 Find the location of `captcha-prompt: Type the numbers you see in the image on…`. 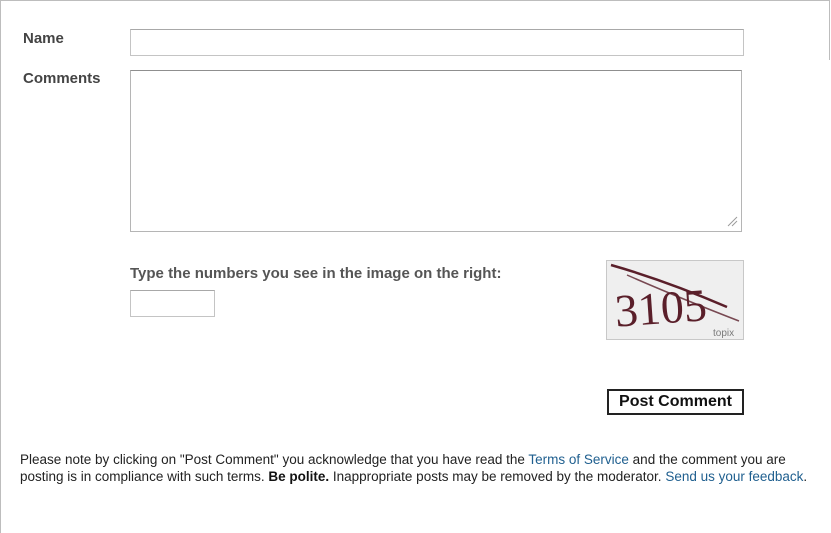

captcha-prompt: Type the numbers you see in the image on… is located at coordinates (316, 273).